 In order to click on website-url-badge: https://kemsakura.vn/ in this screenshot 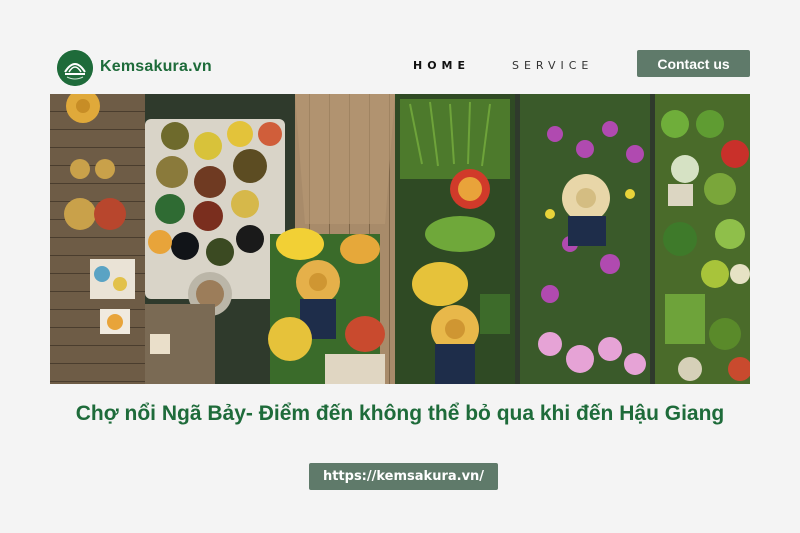, I will do `click(403, 476)`.